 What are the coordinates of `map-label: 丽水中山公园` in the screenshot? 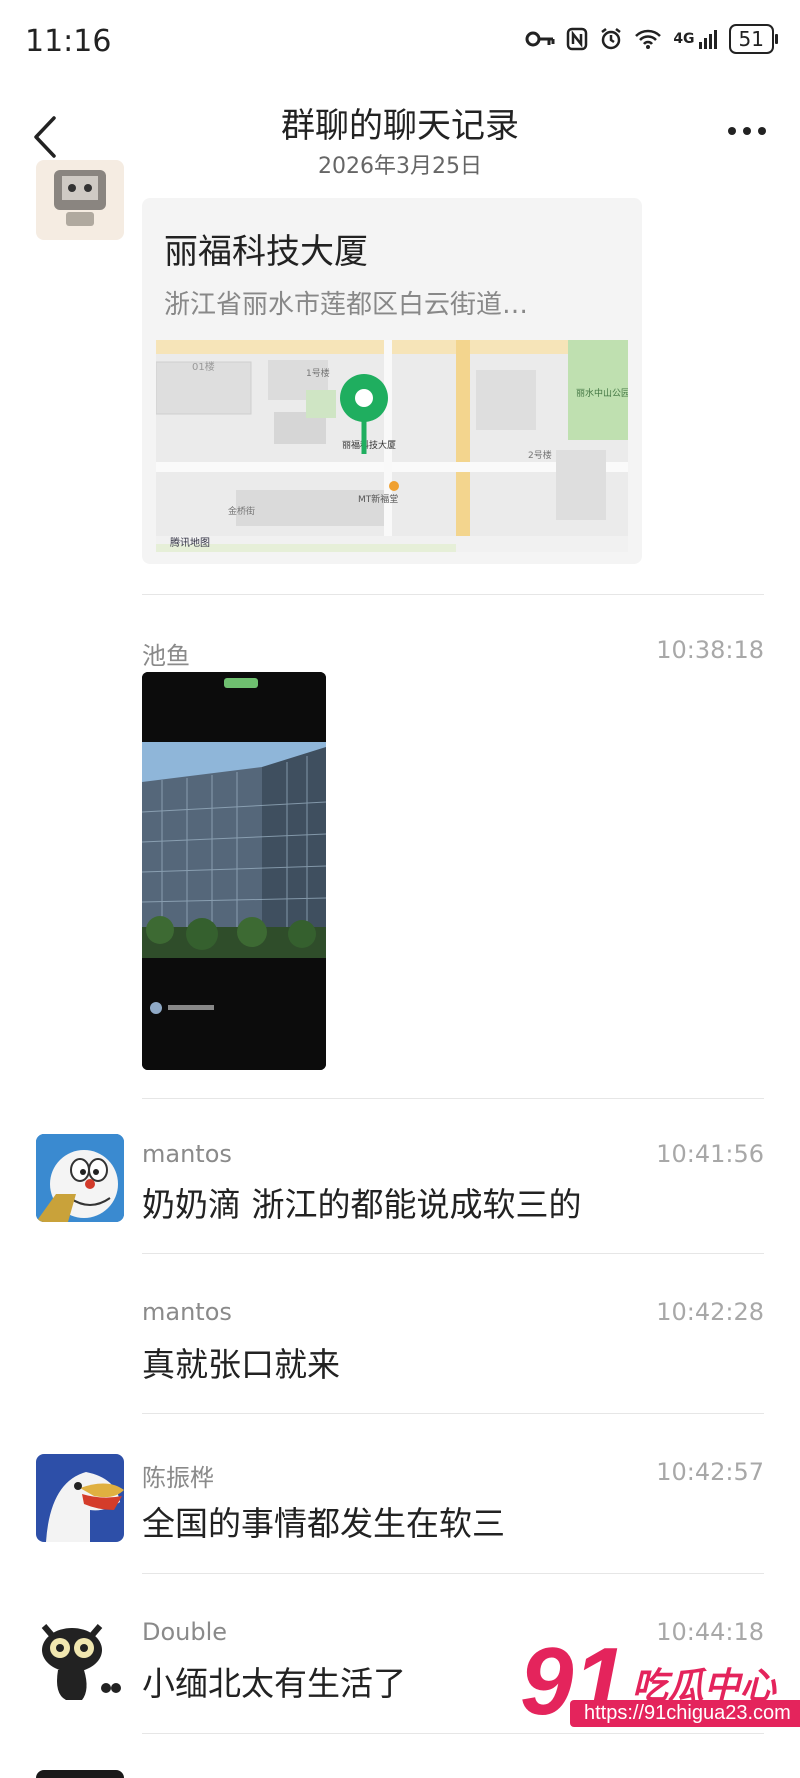 It's located at (602, 393).